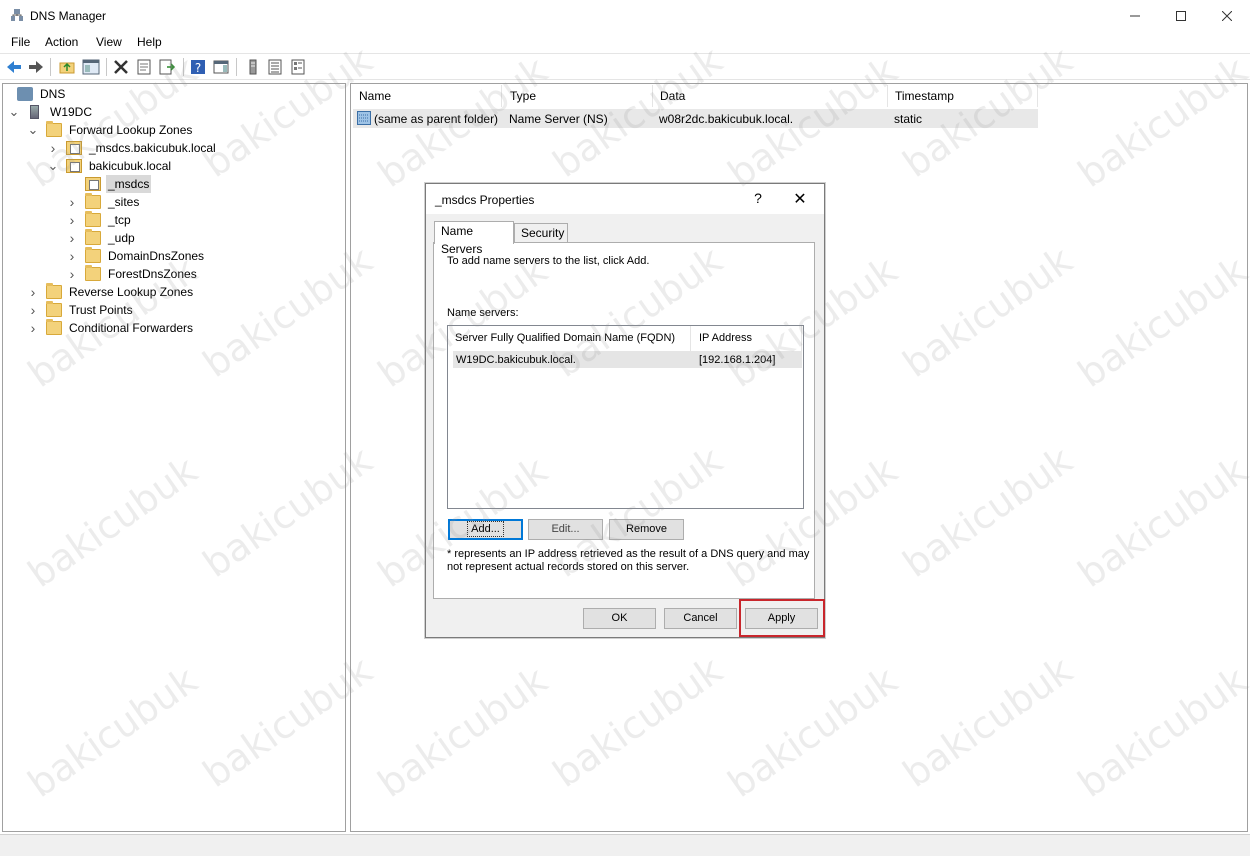  What do you see at coordinates (700, 618) in the screenshot?
I see `cancel-button: Cancel` at bounding box center [700, 618].